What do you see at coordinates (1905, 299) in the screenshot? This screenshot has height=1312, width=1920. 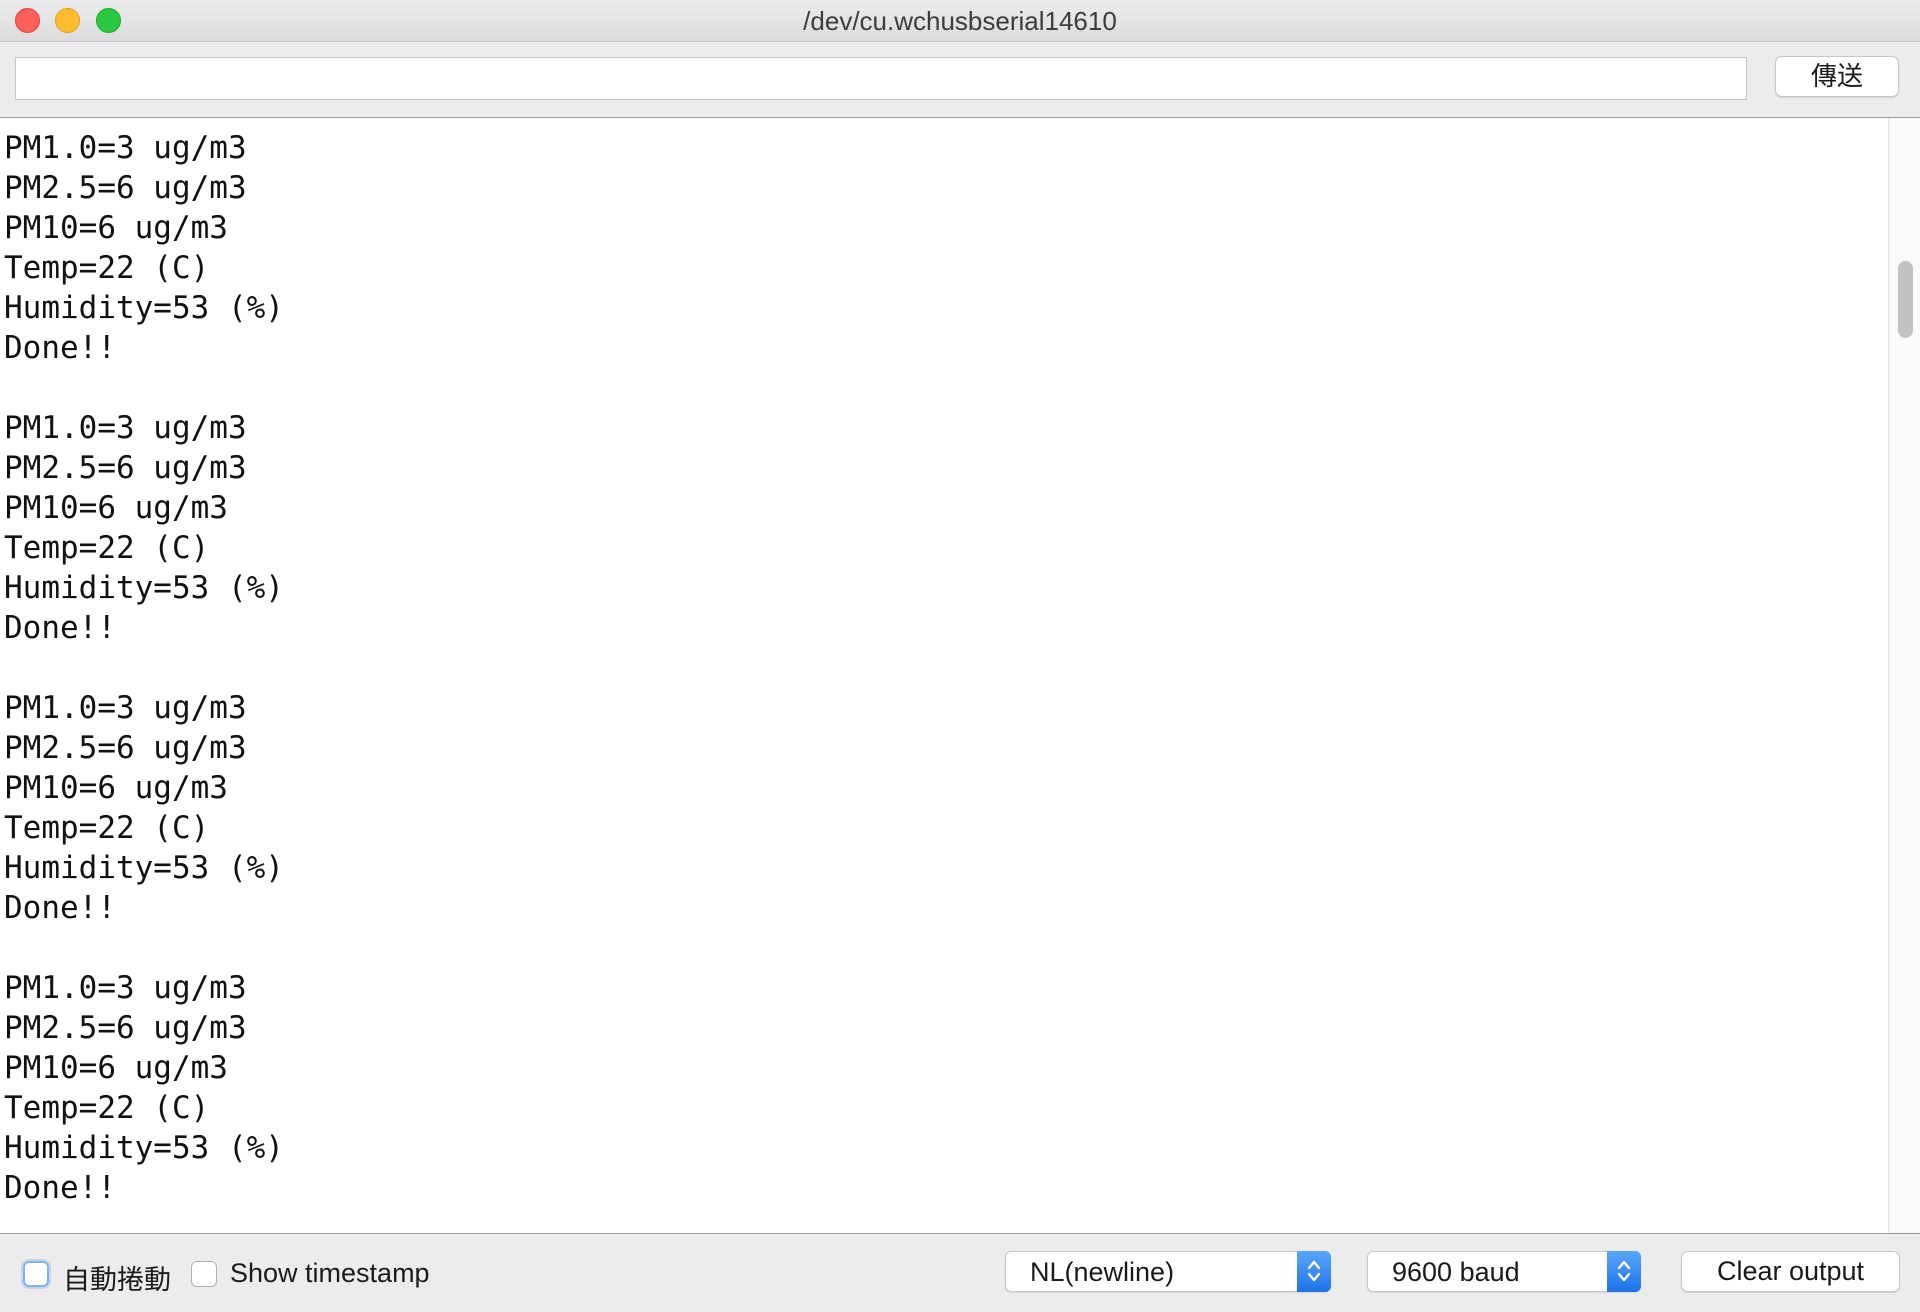 I see `scrollbar-thumb` at bounding box center [1905, 299].